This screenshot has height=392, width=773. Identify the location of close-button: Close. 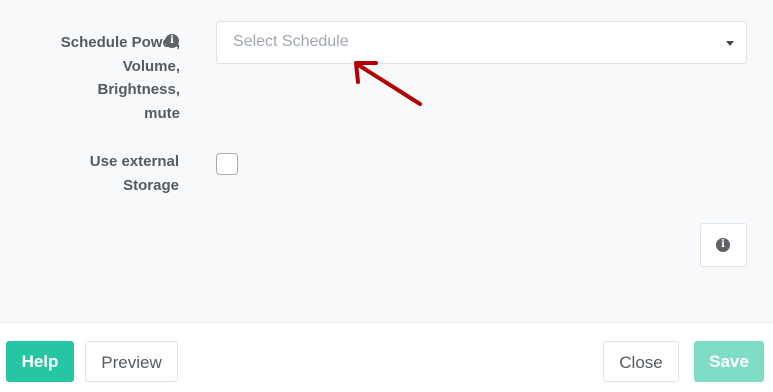
(641, 361).